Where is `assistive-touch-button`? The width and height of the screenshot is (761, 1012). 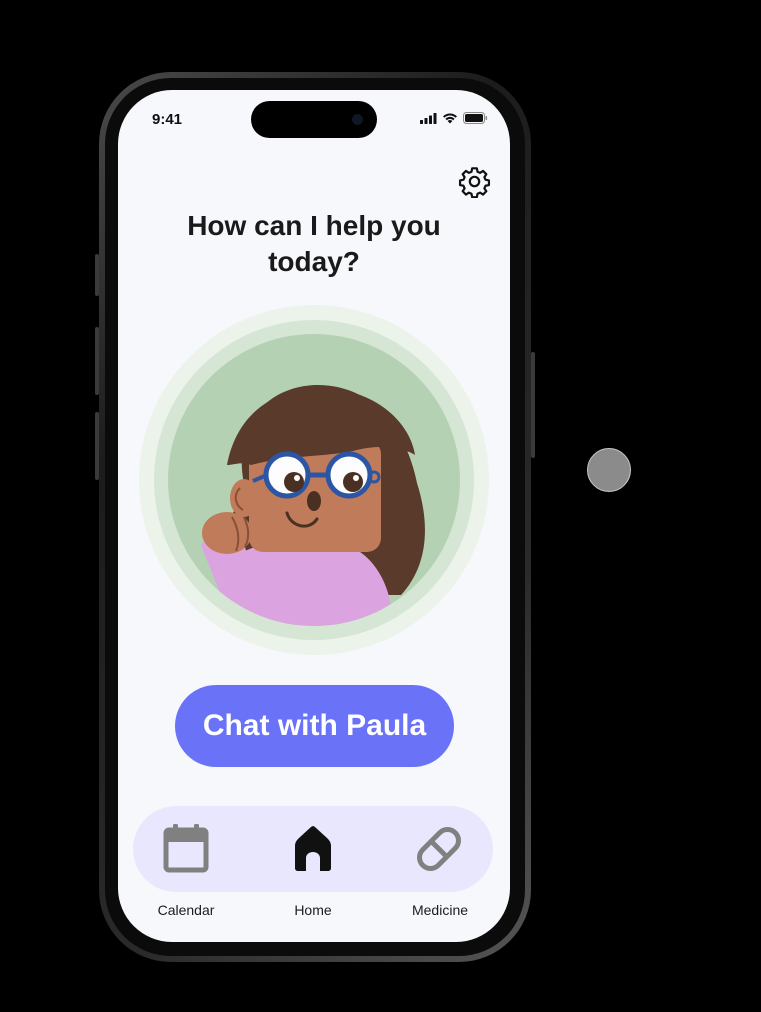 assistive-touch-button is located at coordinates (609, 470).